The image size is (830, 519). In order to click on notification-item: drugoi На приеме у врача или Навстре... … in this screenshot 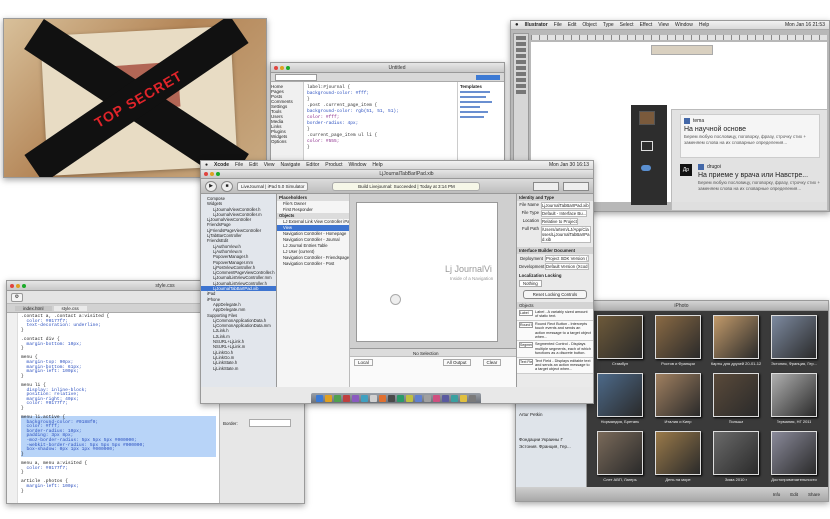, I will do `click(759, 184)`.